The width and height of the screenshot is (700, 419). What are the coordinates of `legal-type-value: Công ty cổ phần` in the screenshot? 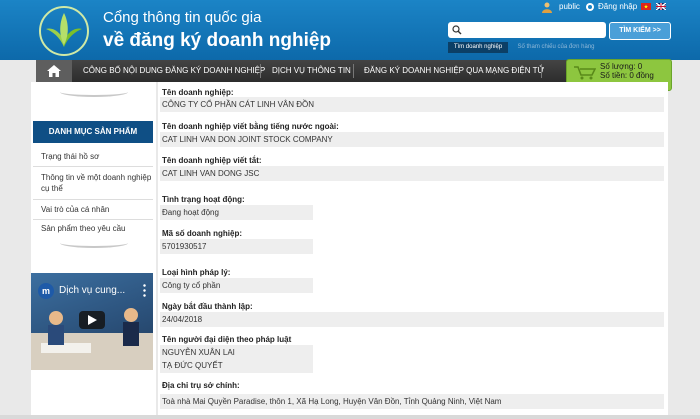 It's located at (236, 285).